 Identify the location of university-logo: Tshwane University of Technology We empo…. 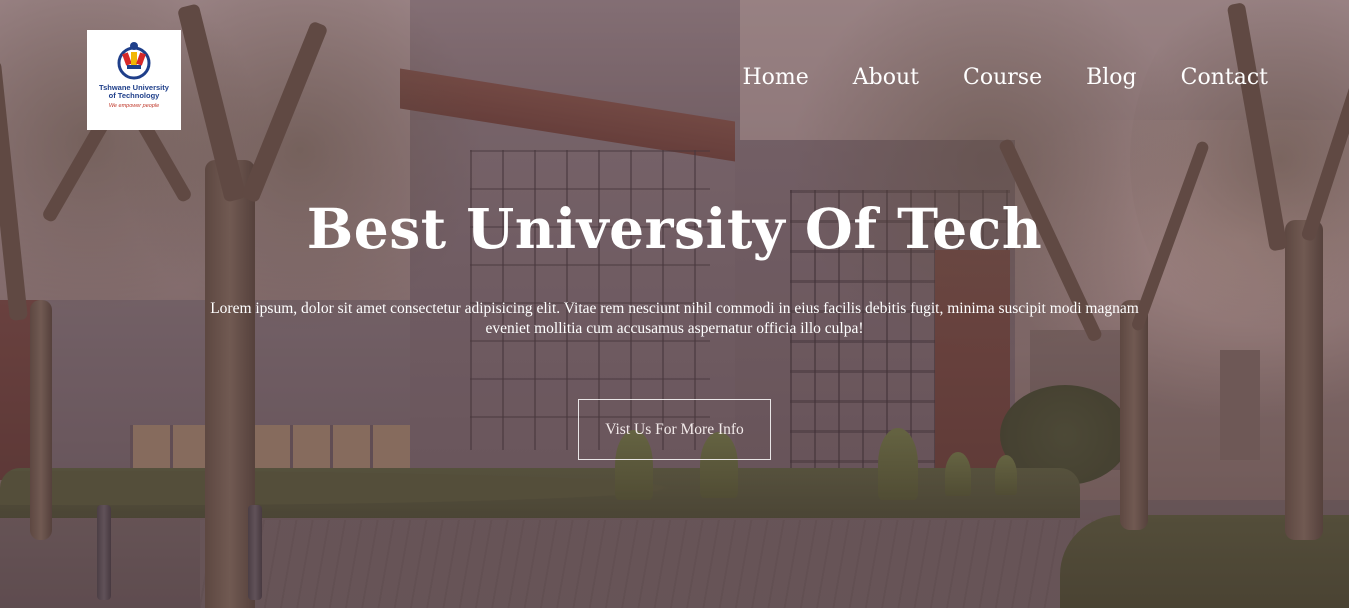
(134, 80).